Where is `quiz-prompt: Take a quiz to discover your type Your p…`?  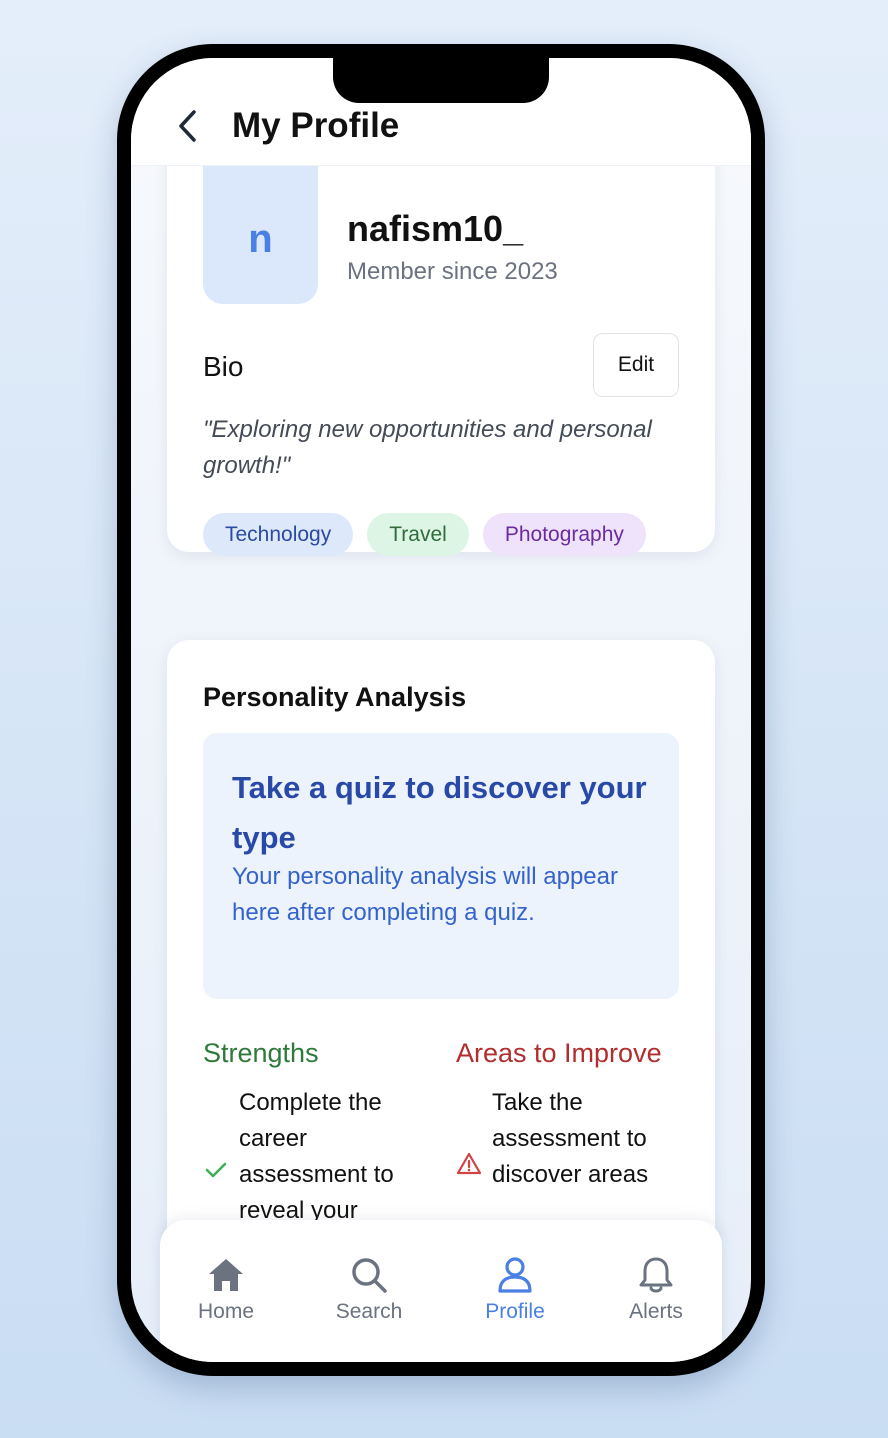 quiz-prompt: Take a quiz to discover your type Your p… is located at coordinates (441, 866).